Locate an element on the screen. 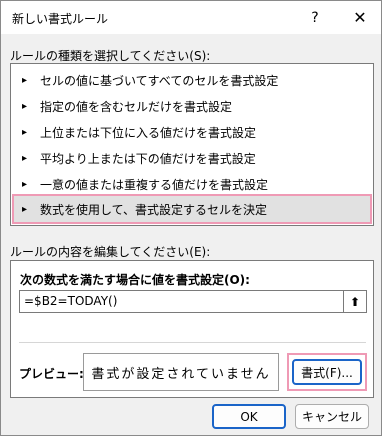 This screenshot has height=436, width=382. preview-label: プレビュー: is located at coordinates (51, 374).